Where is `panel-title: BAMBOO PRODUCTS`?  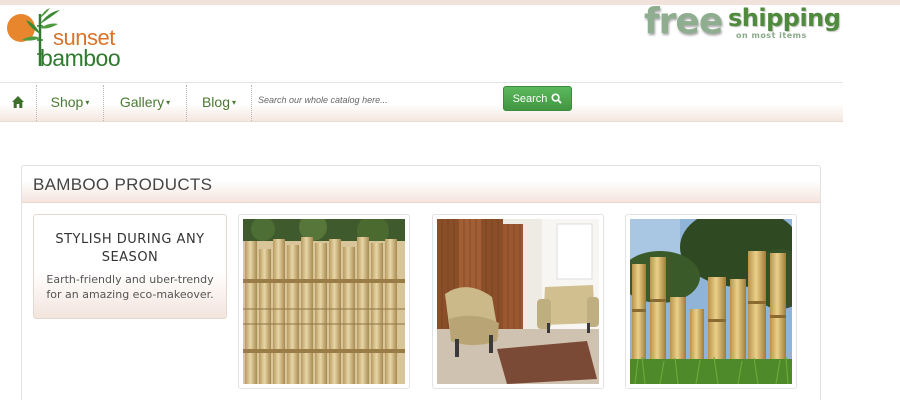
panel-title: BAMBOO PRODUCTS is located at coordinates (123, 184).